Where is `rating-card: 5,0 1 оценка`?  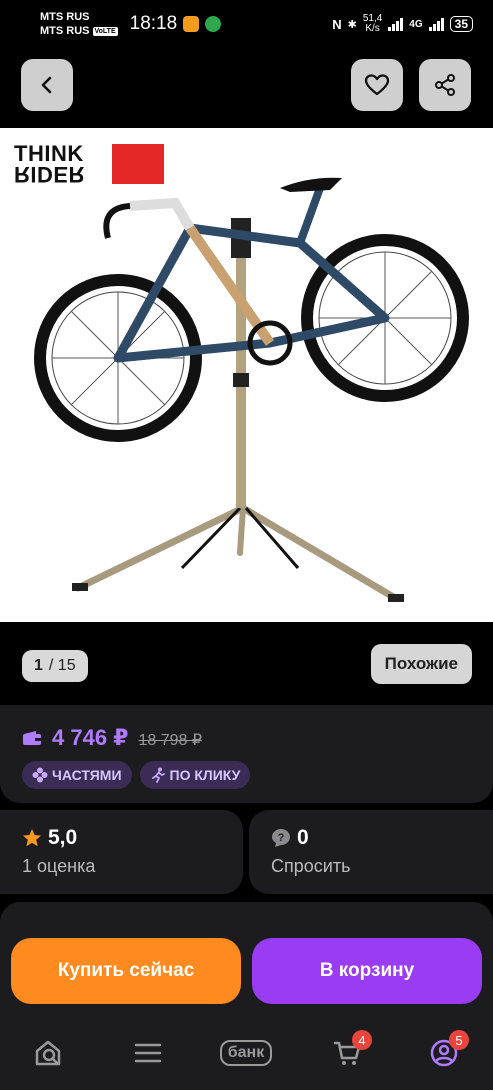
rating-card: 5,0 1 оценка is located at coordinates (121, 852).